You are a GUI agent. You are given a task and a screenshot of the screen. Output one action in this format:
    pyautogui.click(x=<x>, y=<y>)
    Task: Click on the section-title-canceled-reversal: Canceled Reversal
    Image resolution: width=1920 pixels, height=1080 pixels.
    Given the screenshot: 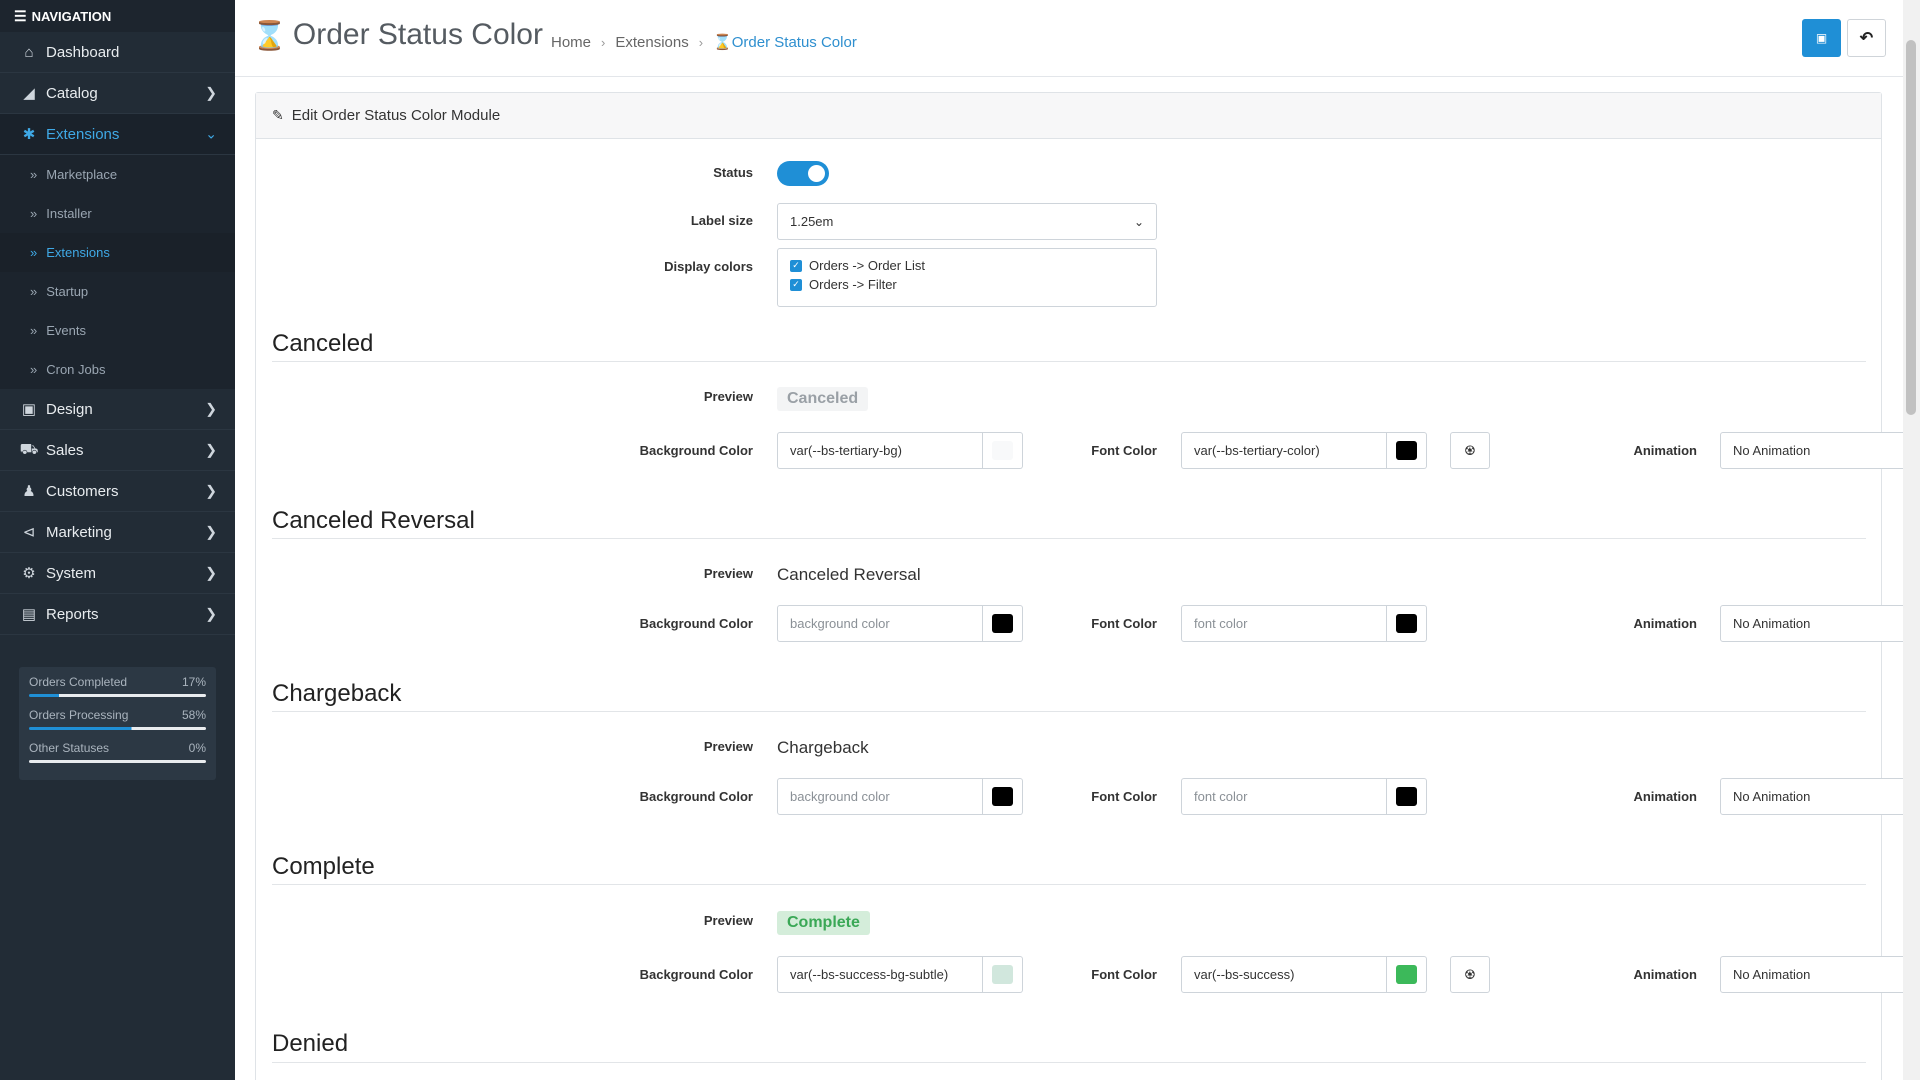 What is the action you would take?
    pyautogui.click(x=373, y=520)
    